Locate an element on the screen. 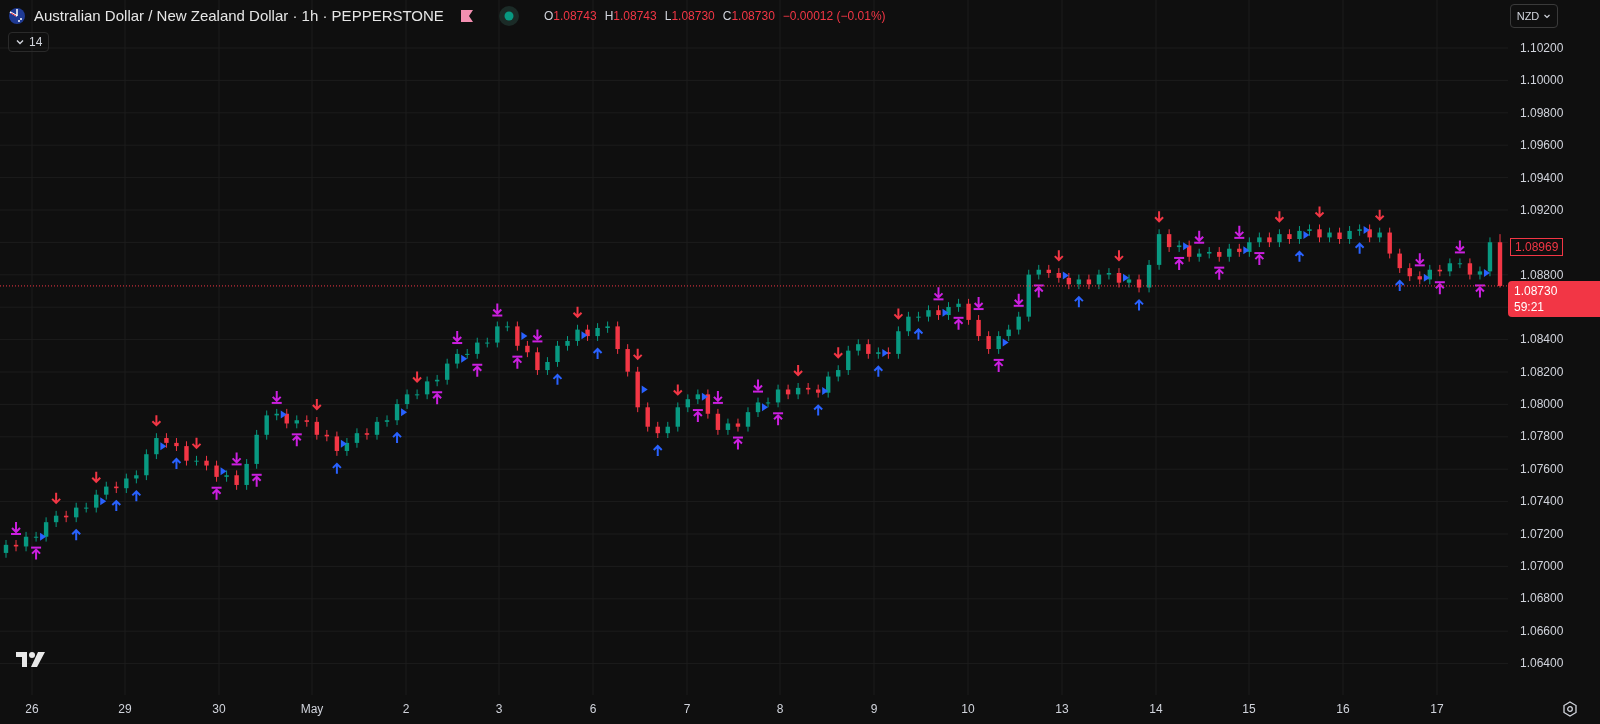 This screenshot has height=724, width=1600. price-tick: 1.06400 is located at coordinates (1542, 662).